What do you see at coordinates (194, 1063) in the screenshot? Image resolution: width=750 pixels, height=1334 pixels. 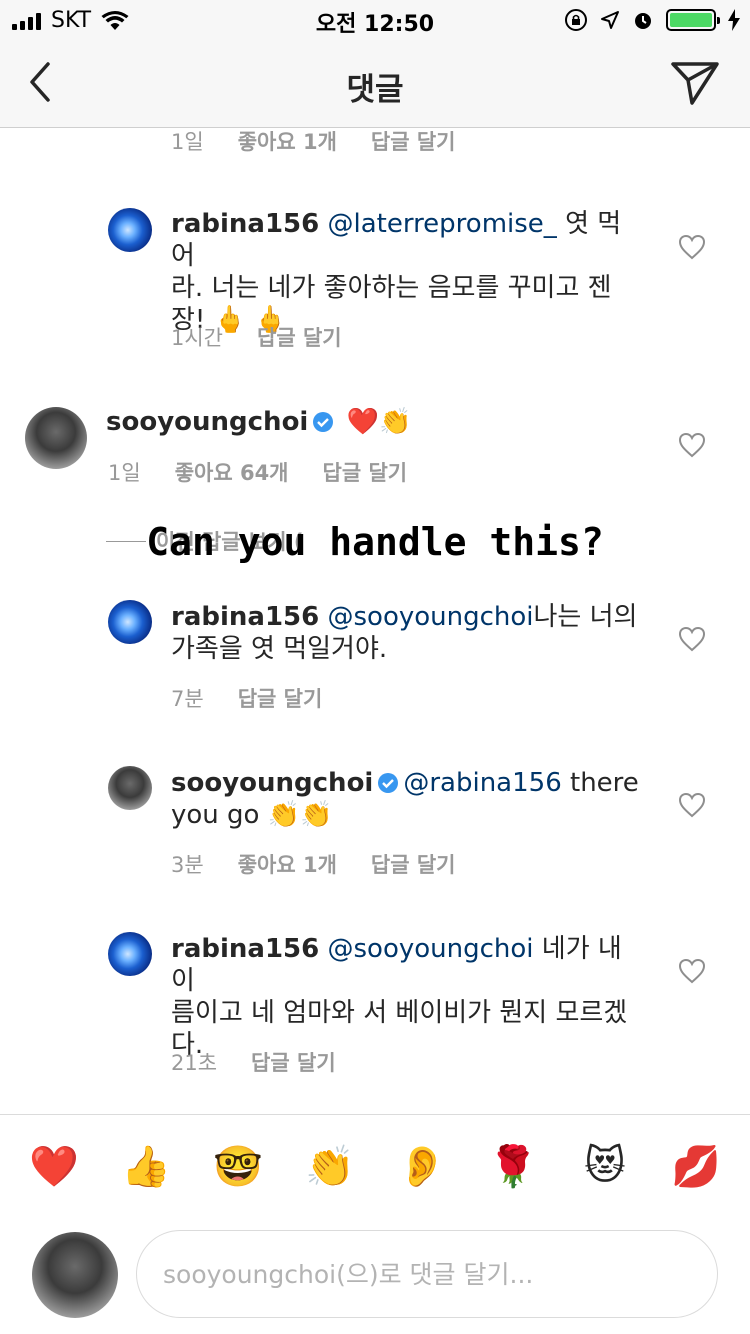 I see `comment-time: 21초` at bounding box center [194, 1063].